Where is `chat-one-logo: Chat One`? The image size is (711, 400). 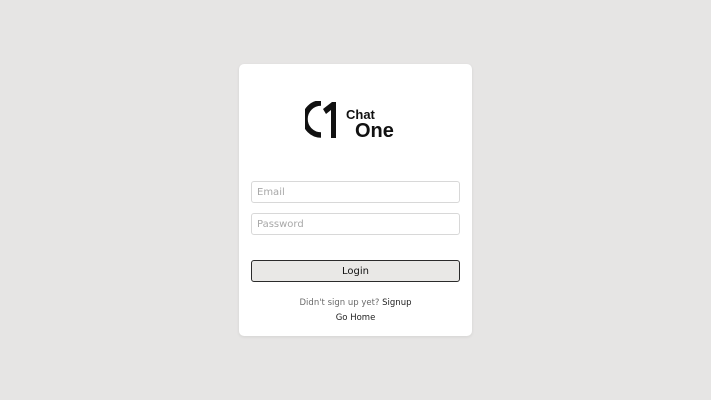 chat-one-logo: Chat One is located at coordinates (355, 121).